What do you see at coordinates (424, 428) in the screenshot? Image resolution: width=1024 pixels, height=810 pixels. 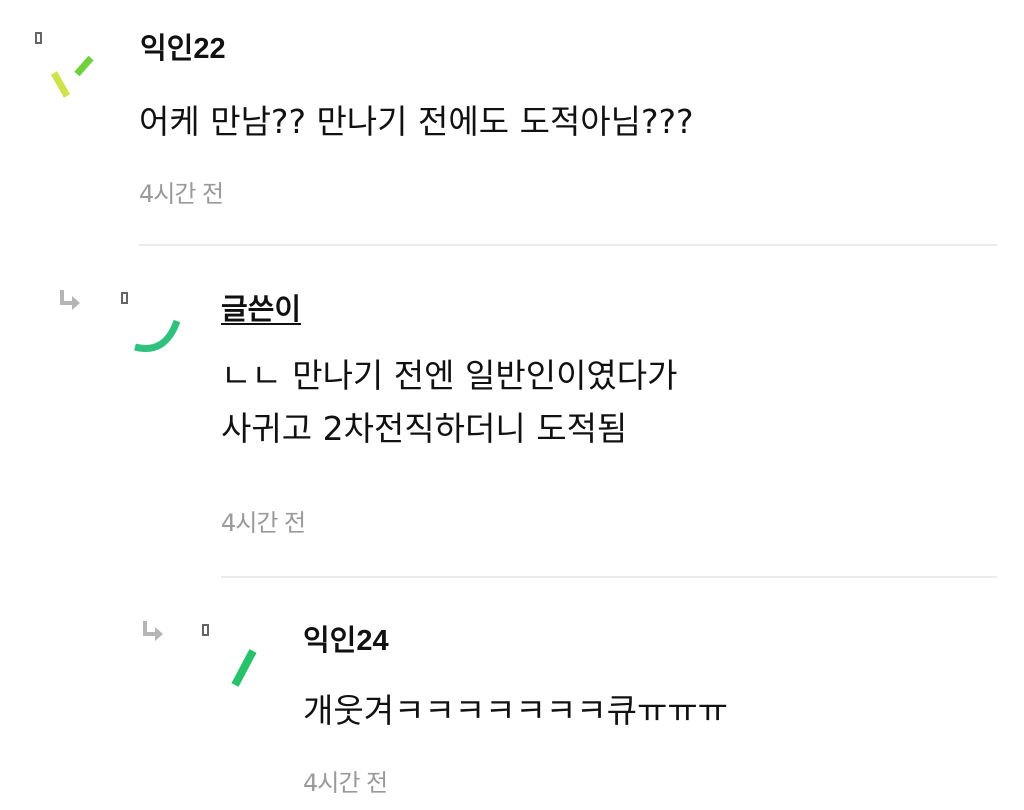 I see `comment-line: 사귀고 2차전직하더니 도적됨` at bounding box center [424, 428].